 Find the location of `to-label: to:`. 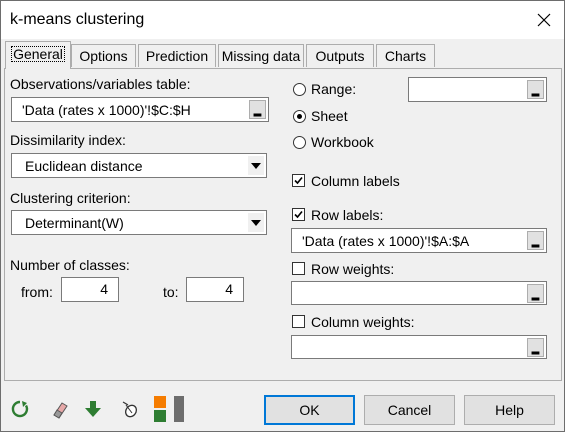

to-label: to: is located at coordinates (171, 292).